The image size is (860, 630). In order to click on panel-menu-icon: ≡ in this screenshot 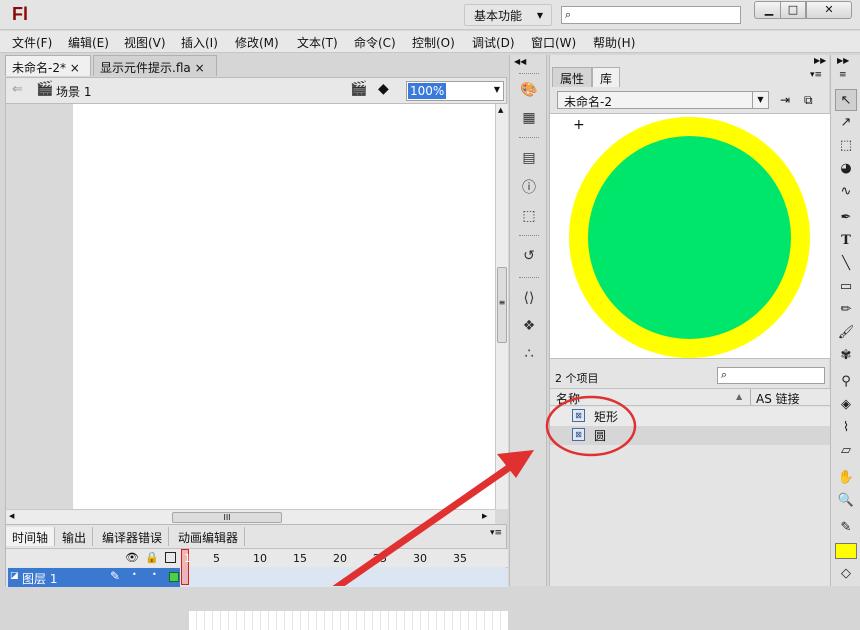, I will do `click(843, 75)`.